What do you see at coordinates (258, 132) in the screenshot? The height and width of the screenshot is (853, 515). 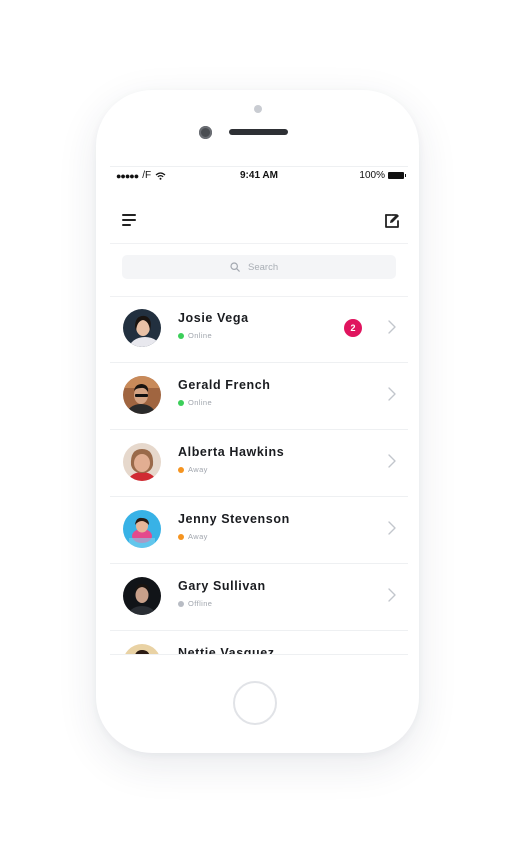 I see `earpiece-speaker` at bounding box center [258, 132].